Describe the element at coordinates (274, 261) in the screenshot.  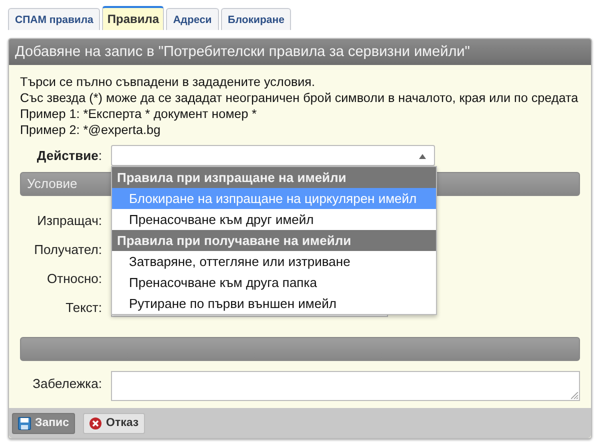
I see `dropdown-option: Затваряне, оттегляне или изтриване` at that location.